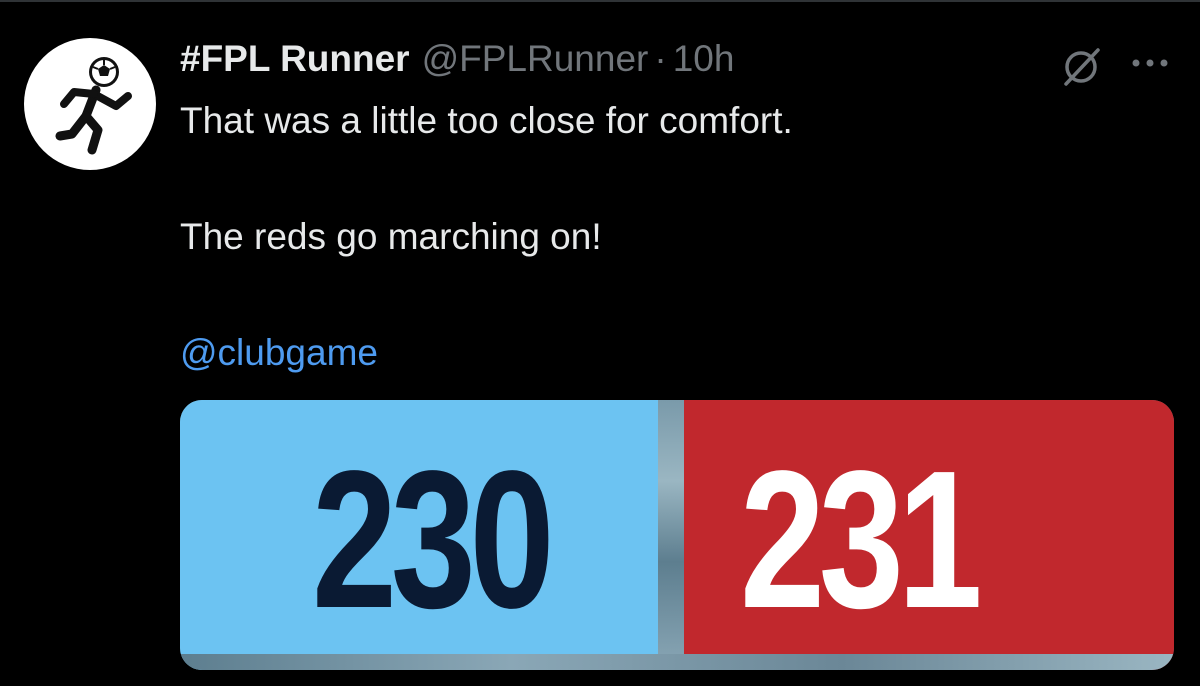 Image resolution: width=1200 pixels, height=686 pixels. What do you see at coordinates (295, 59) in the screenshot?
I see `display-name: #FPL Runner` at bounding box center [295, 59].